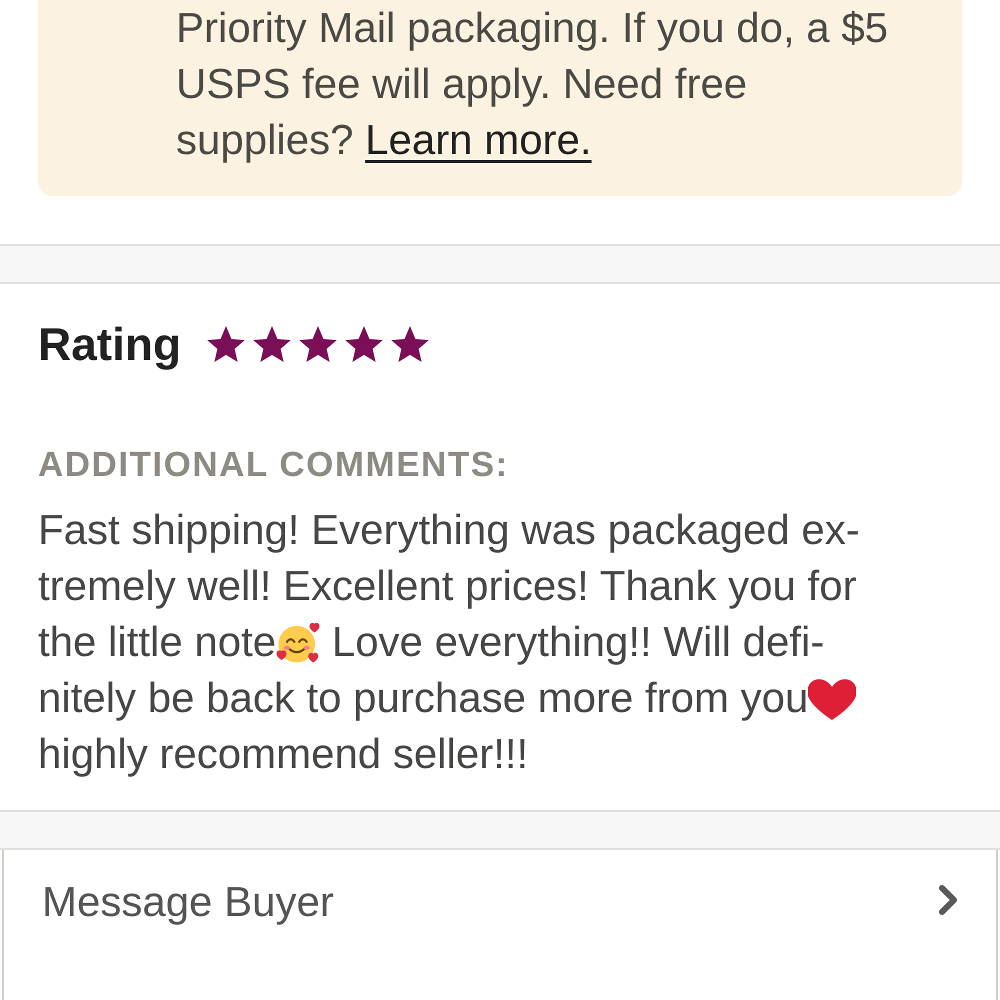 The height and width of the screenshot is (1000, 1000). Describe the element at coordinates (110, 344) in the screenshot. I see `rating-label: Rating` at that location.